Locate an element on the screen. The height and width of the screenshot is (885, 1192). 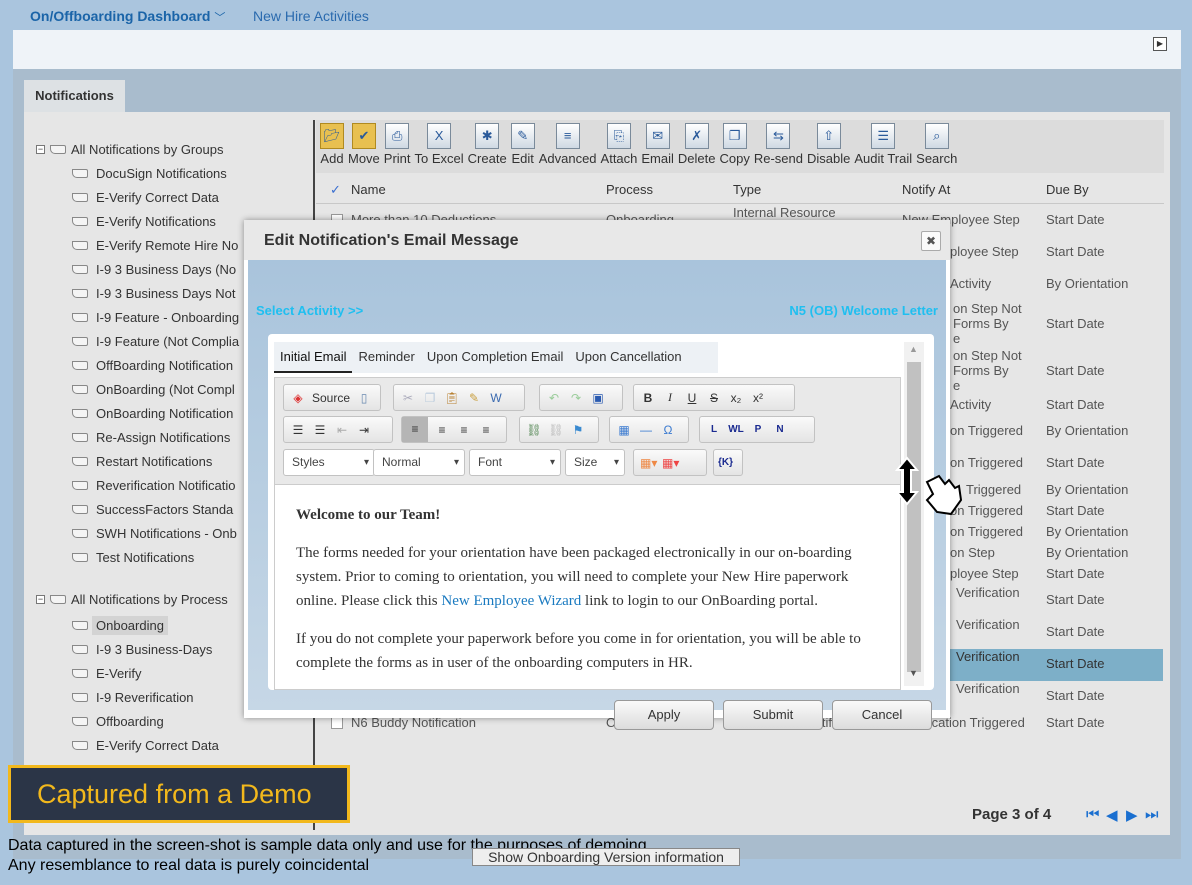
superscript-icon: x² is located at coordinates (758, 398).